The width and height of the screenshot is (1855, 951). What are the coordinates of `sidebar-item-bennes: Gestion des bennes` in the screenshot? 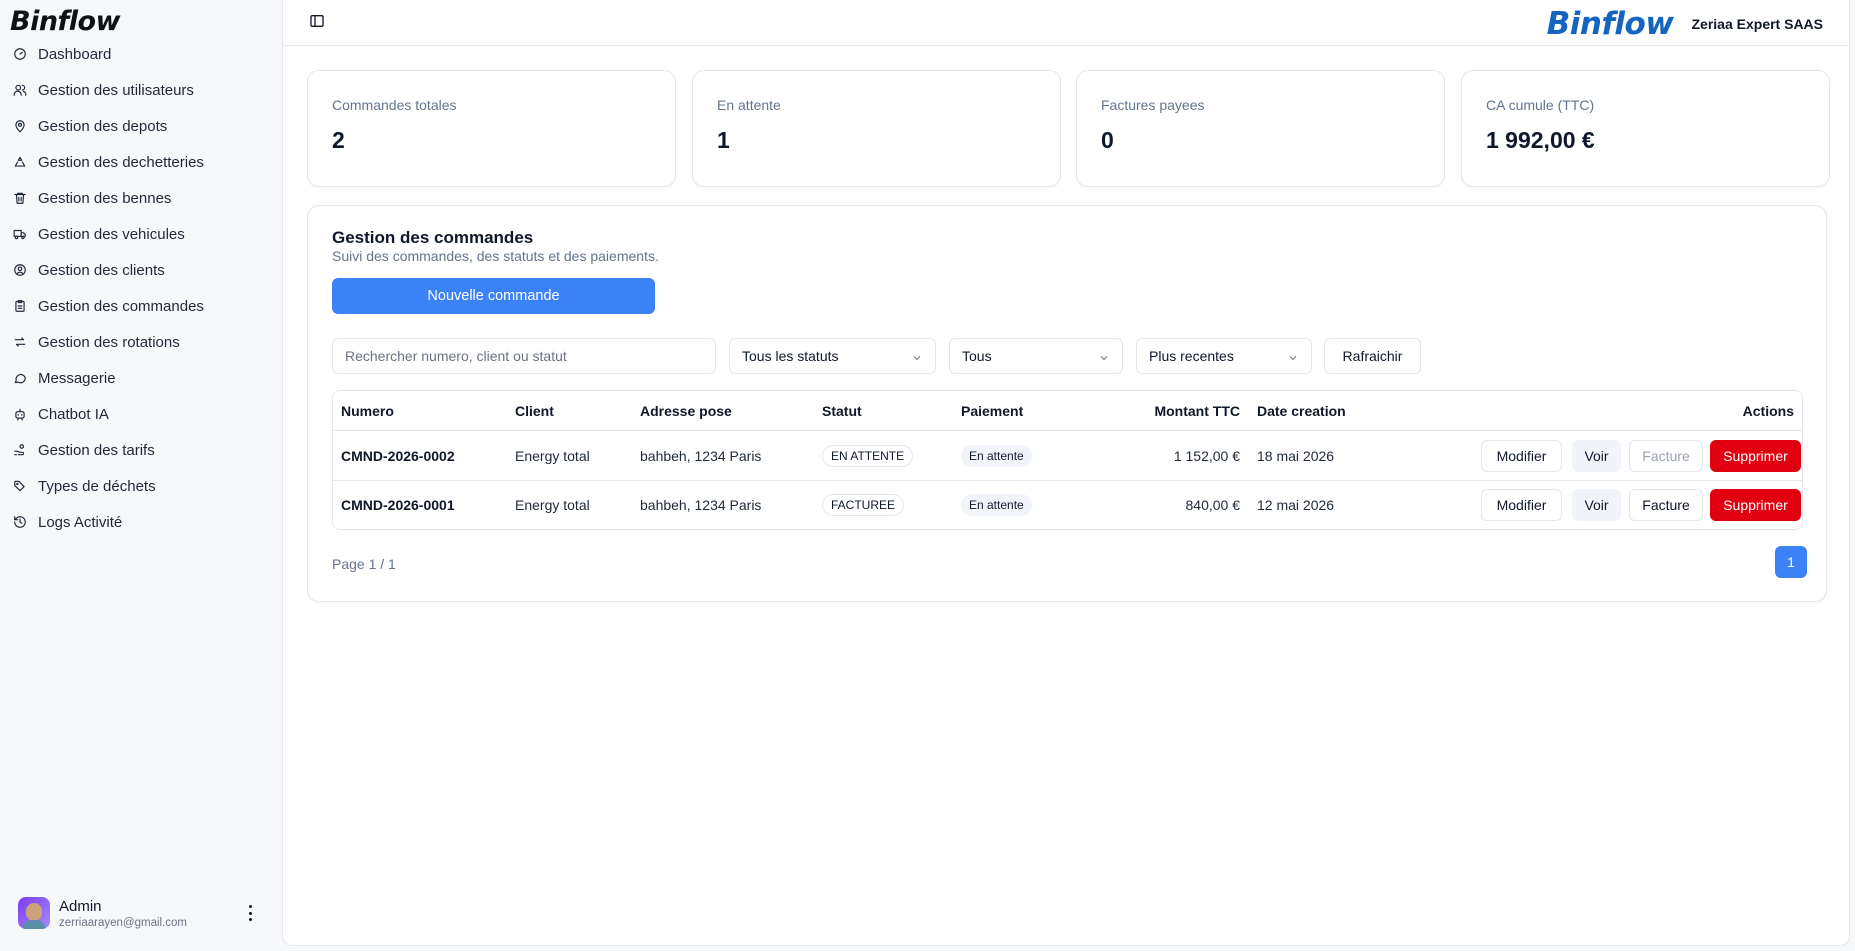 It's located at (141, 198).